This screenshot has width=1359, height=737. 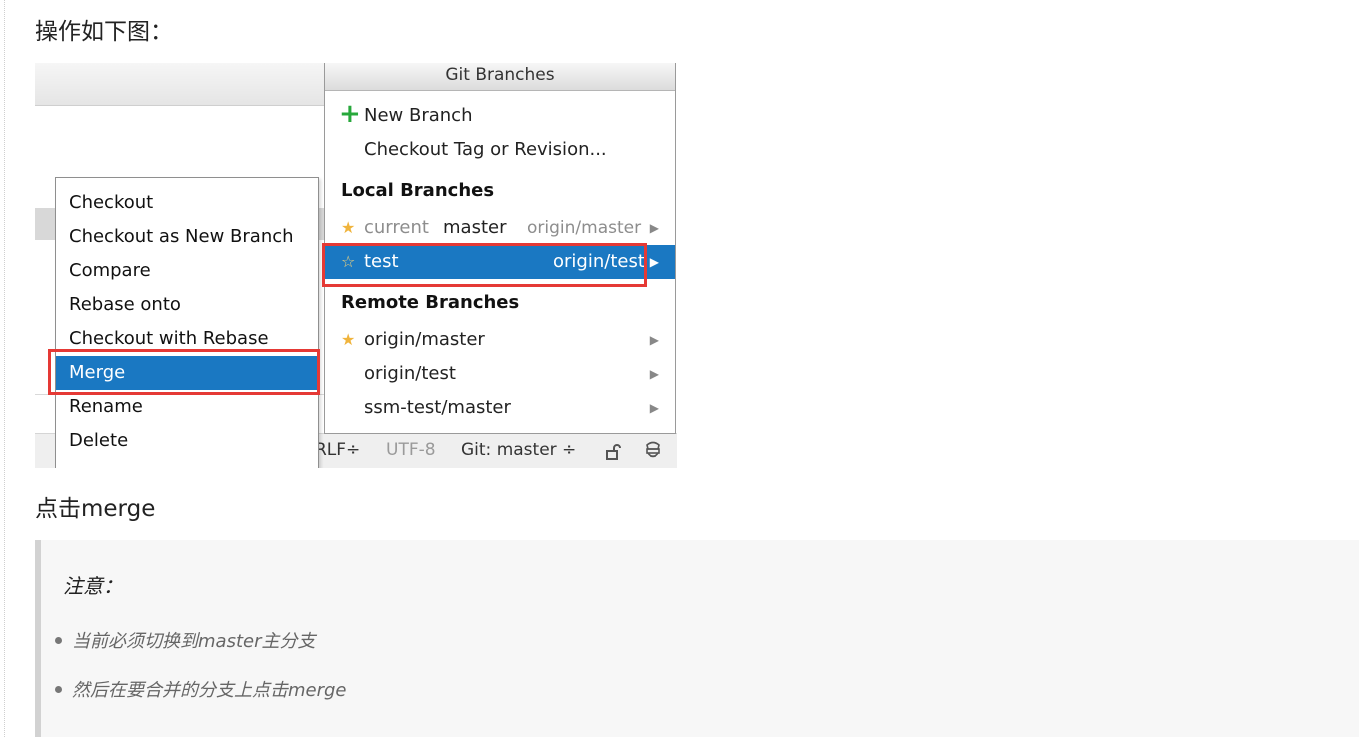 I want to click on menu-item-merge: Merge, so click(x=187, y=373).